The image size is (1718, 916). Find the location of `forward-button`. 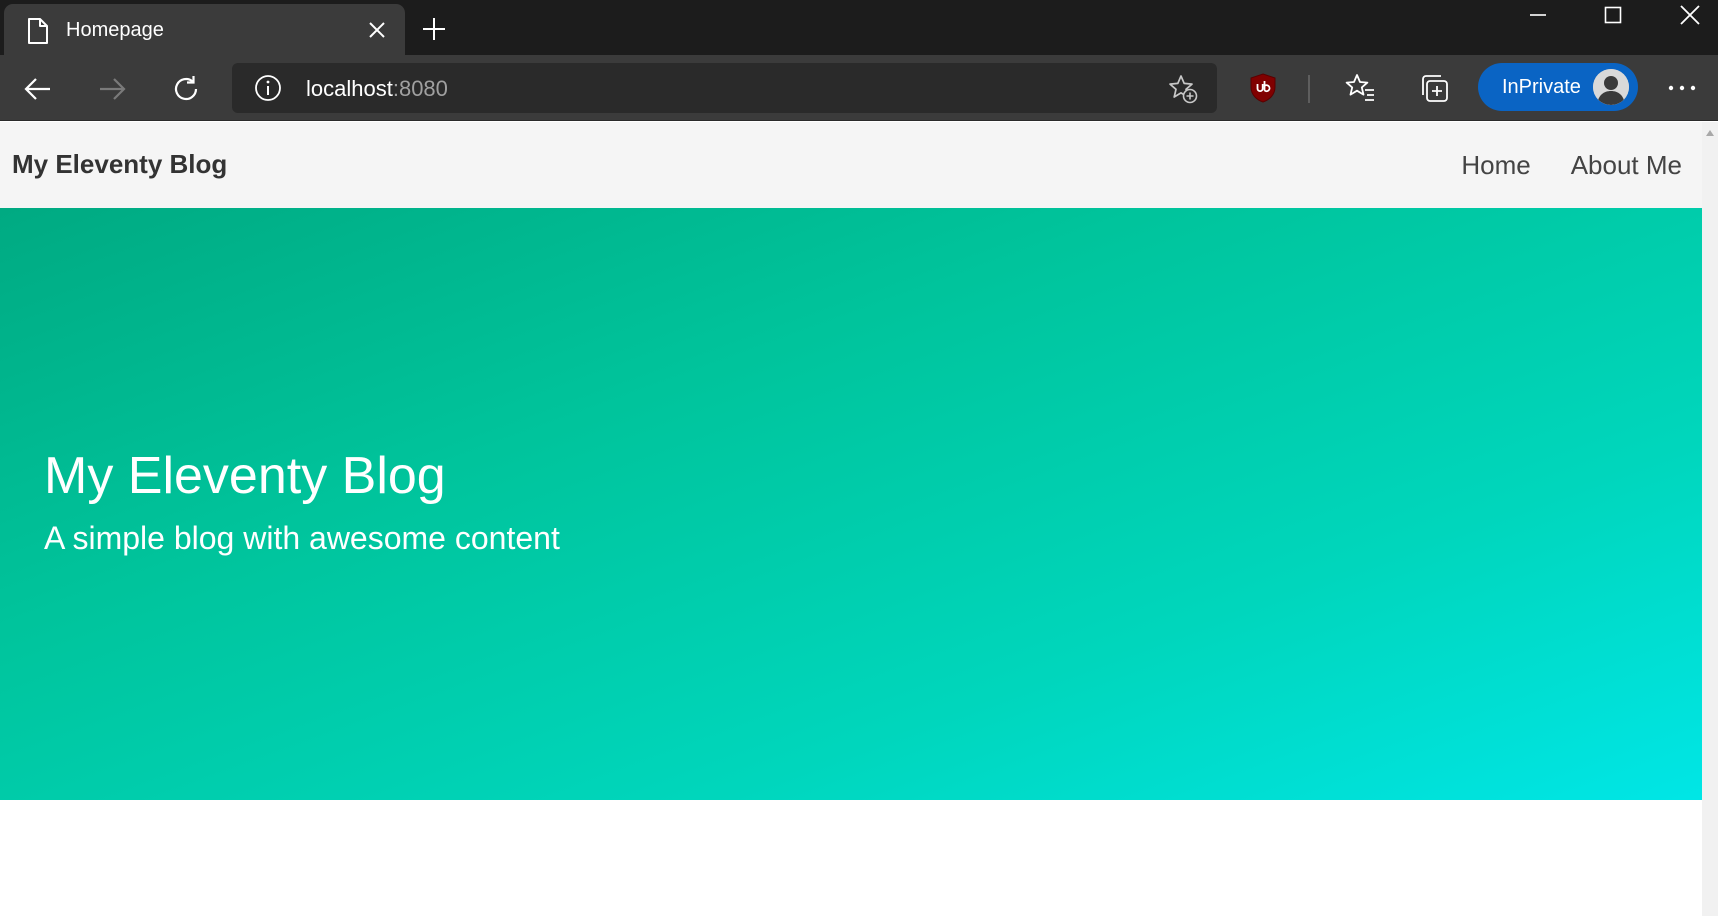

forward-button is located at coordinates (112, 89).